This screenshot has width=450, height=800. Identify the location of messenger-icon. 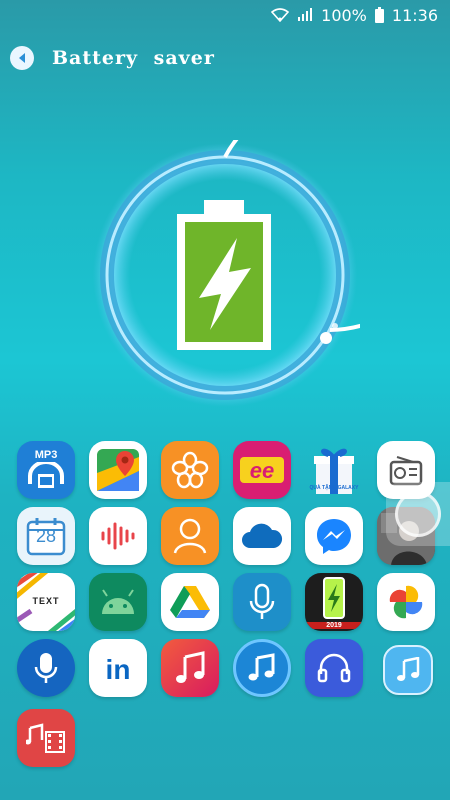
(334, 536).